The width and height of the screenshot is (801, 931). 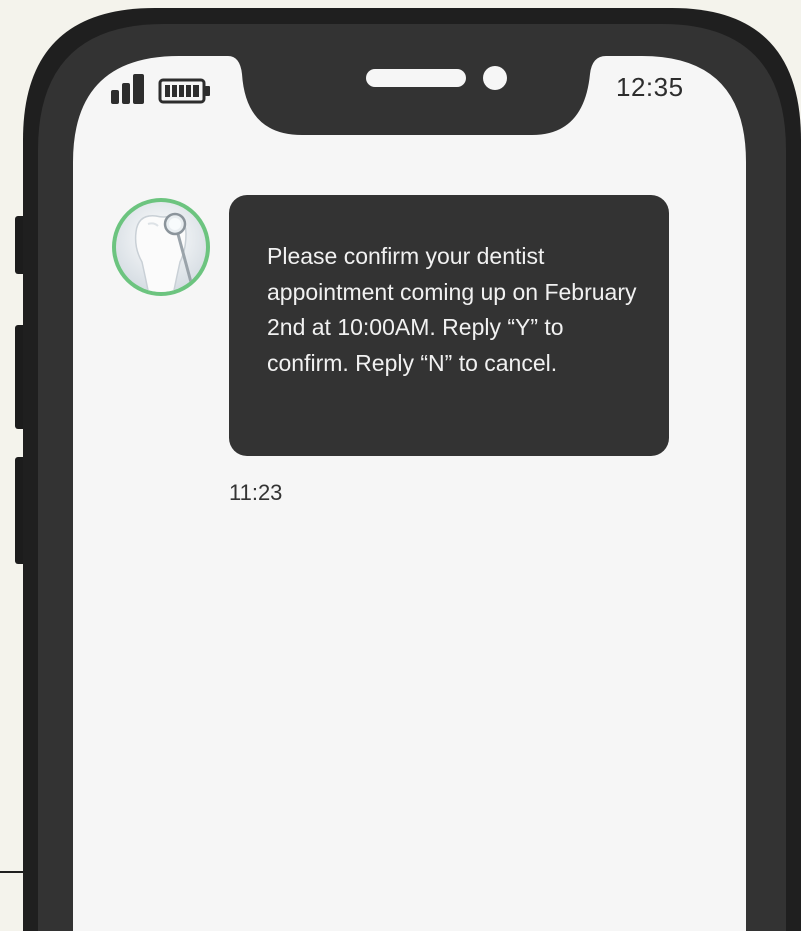 What do you see at coordinates (256, 492) in the screenshot?
I see `message-timestamp: 11:23` at bounding box center [256, 492].